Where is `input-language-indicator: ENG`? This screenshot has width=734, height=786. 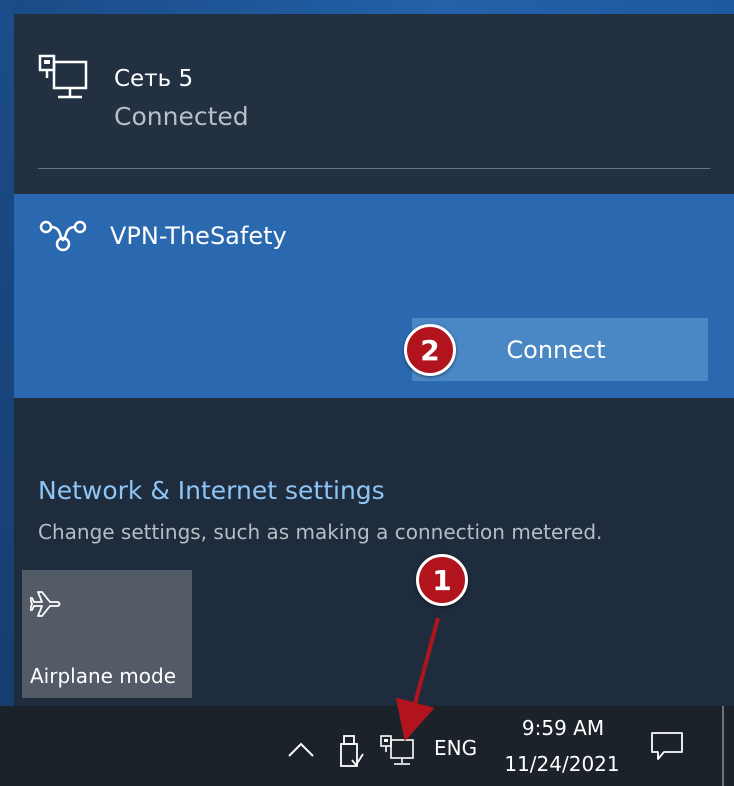 input-language-indicator: ENG is located at coordinates (455, 748).